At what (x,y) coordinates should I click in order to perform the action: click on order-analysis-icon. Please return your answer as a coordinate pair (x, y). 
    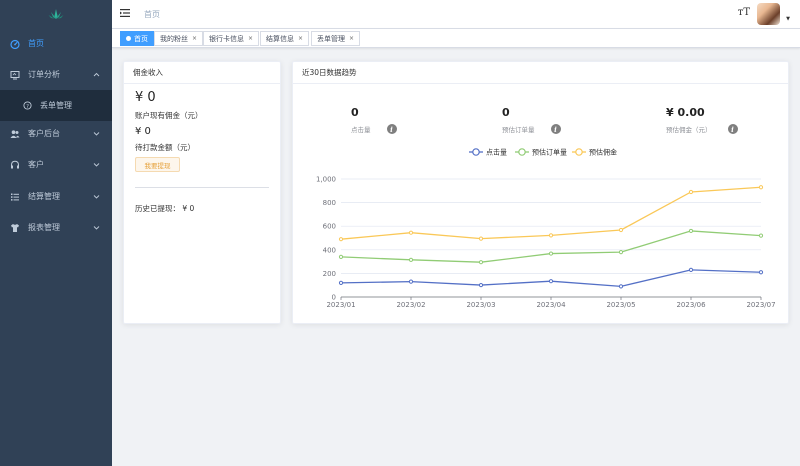
    Looking at the image, I should click on (15, 75).